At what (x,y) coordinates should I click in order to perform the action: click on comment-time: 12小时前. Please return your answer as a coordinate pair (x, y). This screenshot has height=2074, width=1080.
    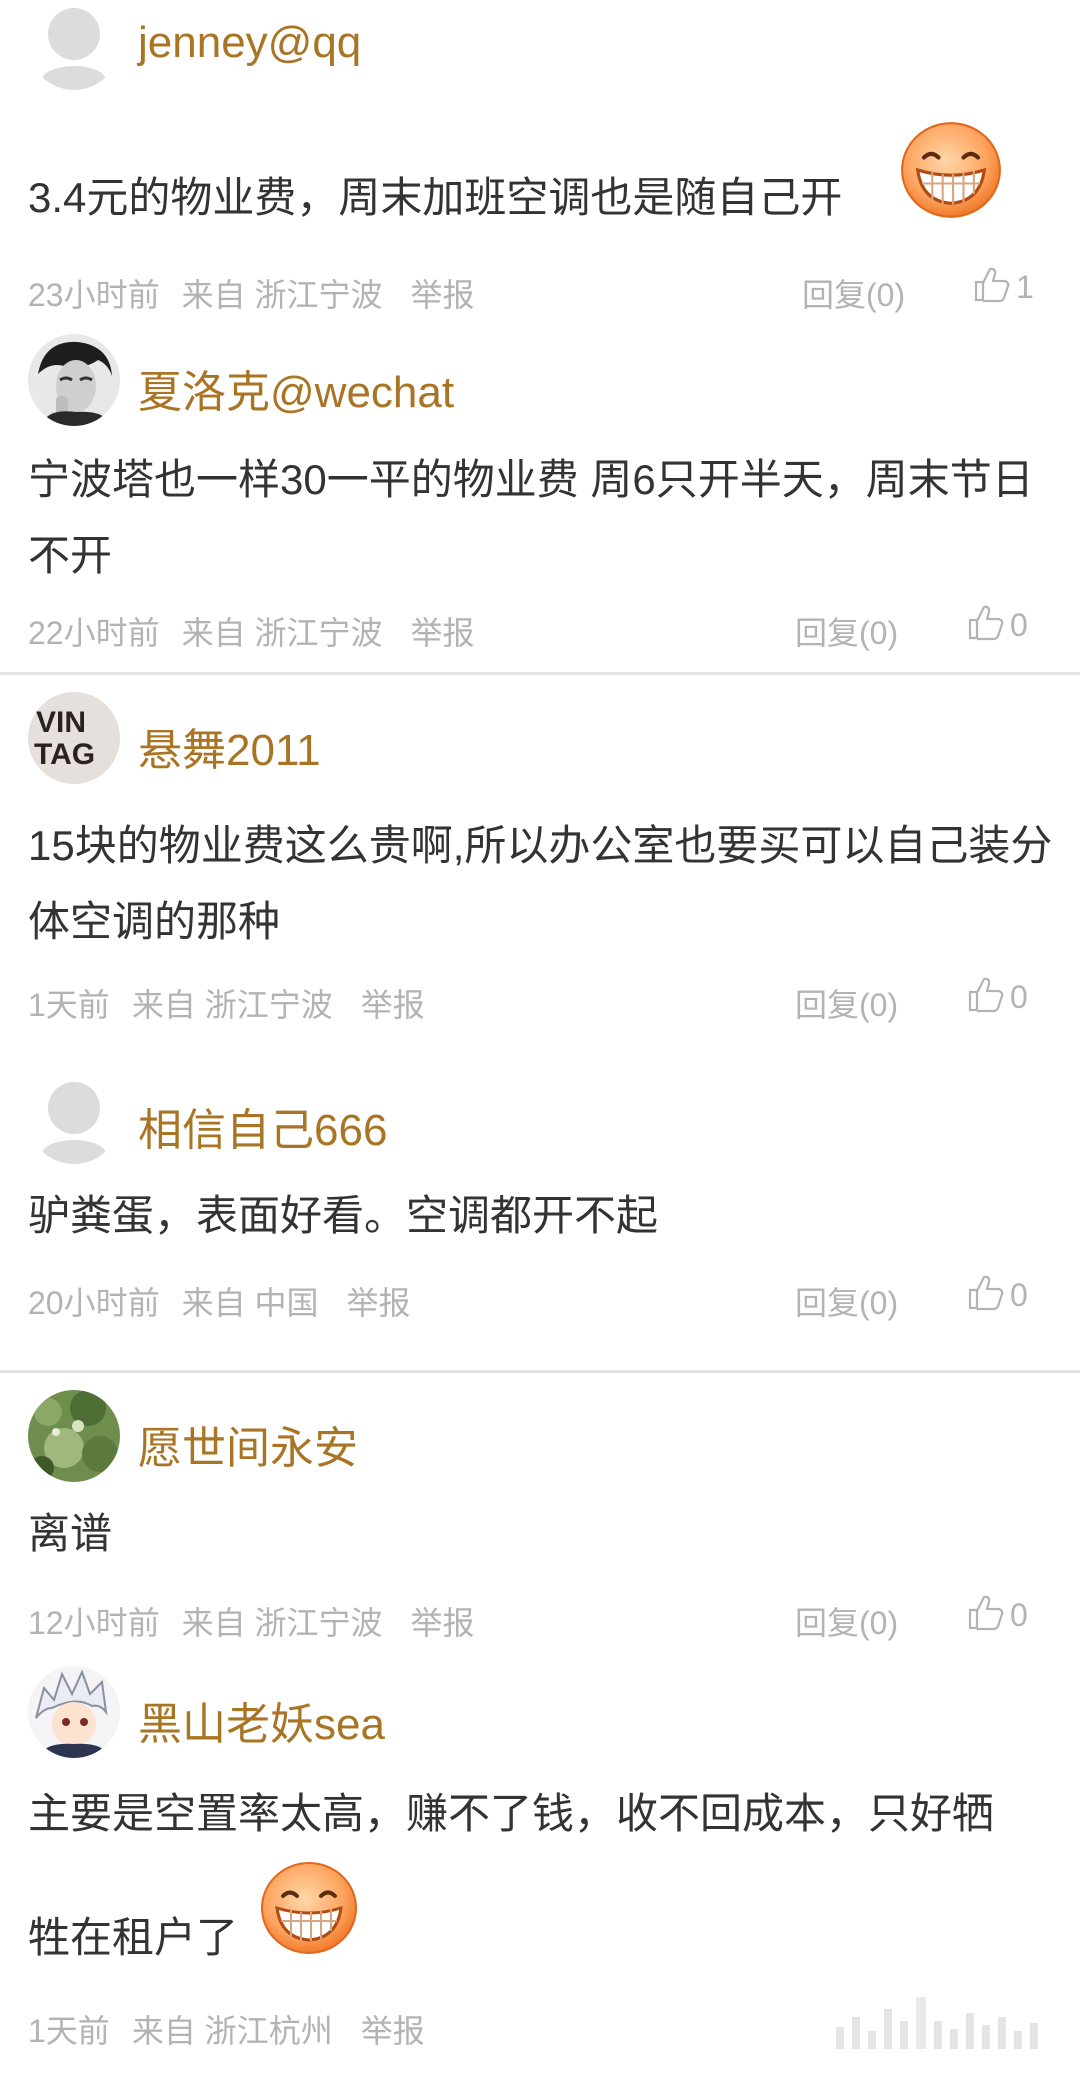
    Looking at the image, I should click on (94, 1623).